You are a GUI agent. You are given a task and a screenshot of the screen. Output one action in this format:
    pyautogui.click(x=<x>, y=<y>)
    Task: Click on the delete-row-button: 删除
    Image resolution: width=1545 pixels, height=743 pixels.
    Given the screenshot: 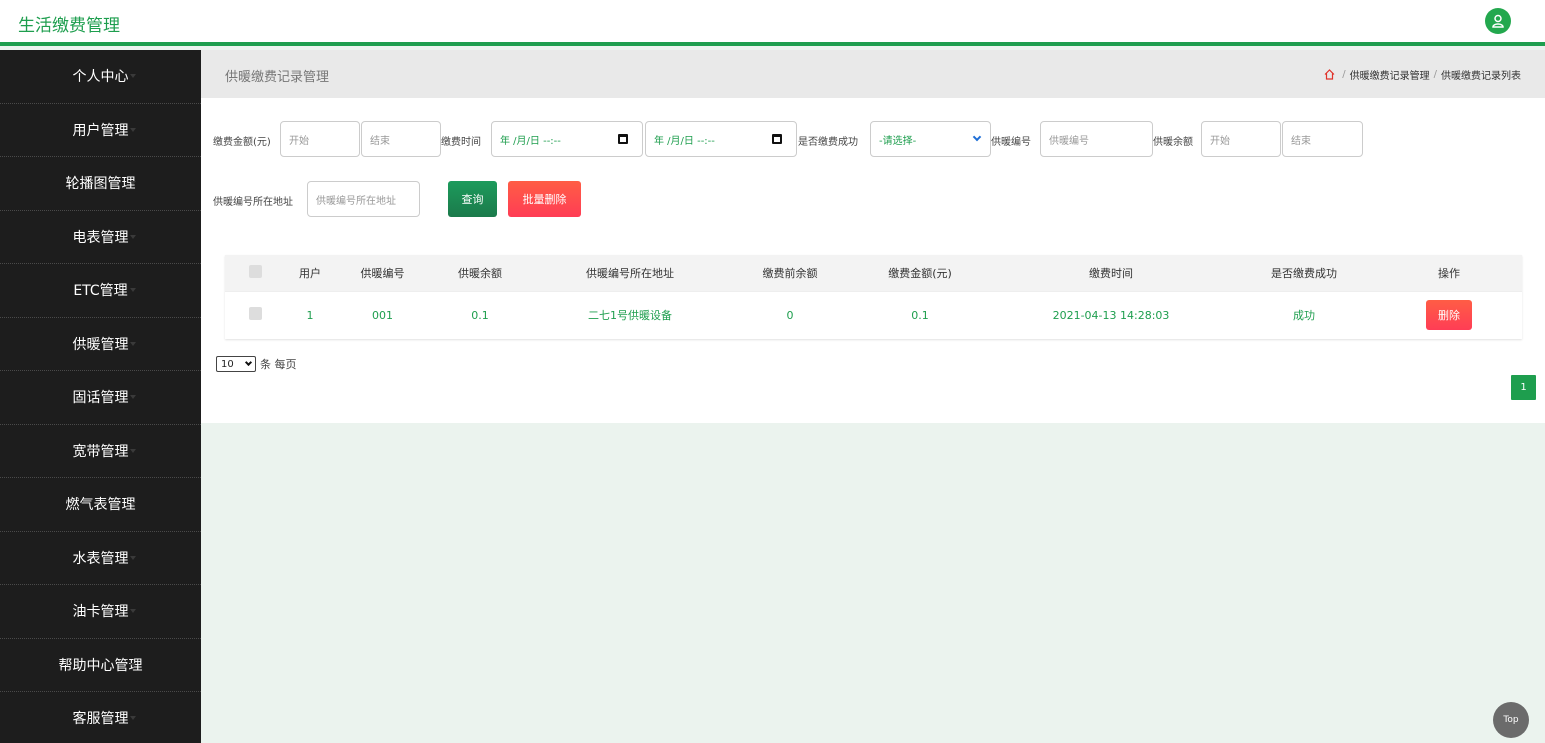 What is the action you would take?
    pyautogui.click(x=1449, y=315)
    